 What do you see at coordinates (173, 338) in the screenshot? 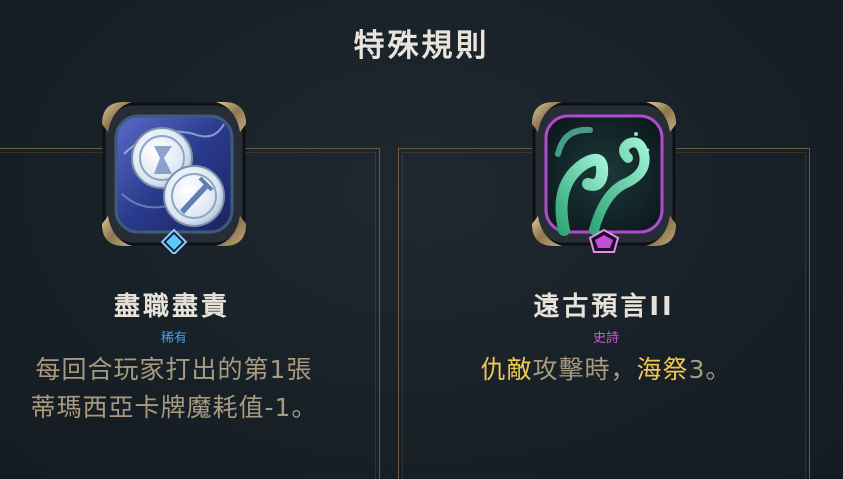
I see `rarity-label: 稀有` at bounding box center [173, 338].